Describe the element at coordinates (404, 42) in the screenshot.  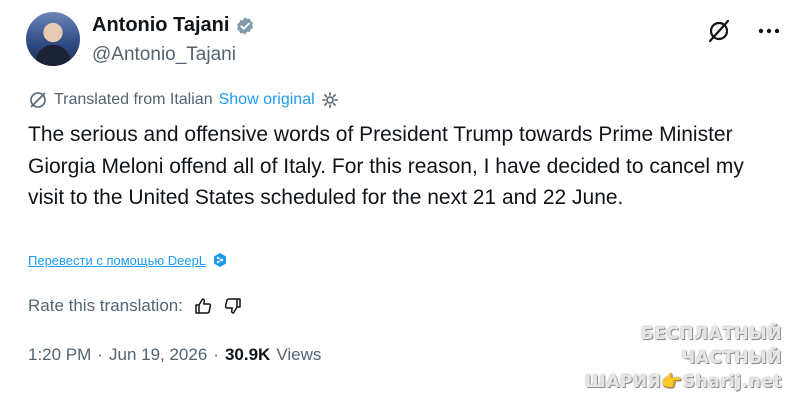
I see `tweet-header: Antonio Tajani @Antonio_Tajani` at that location.